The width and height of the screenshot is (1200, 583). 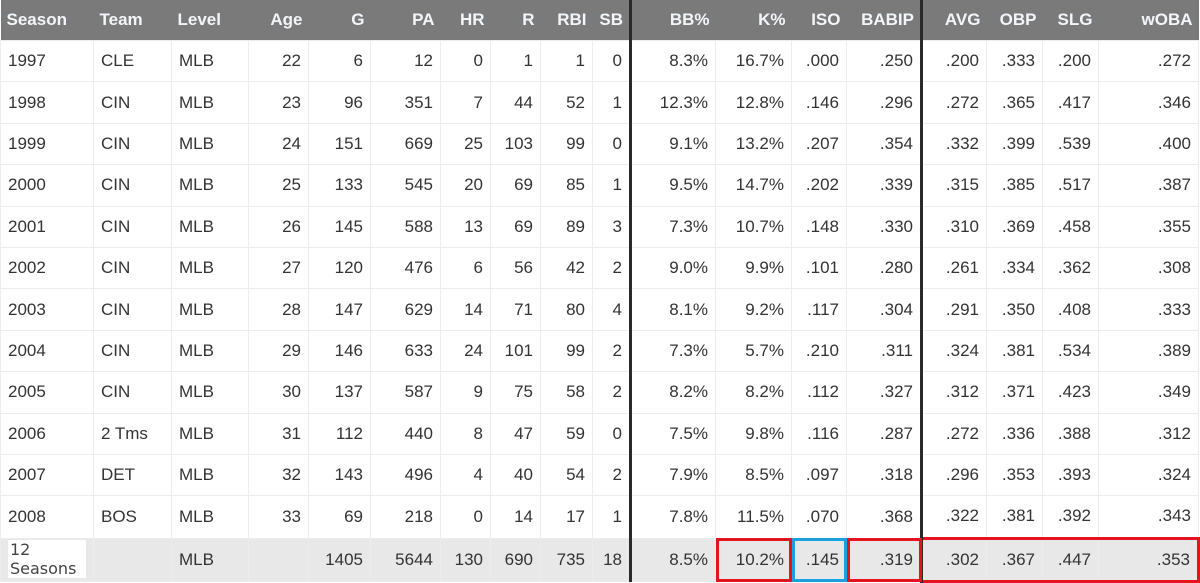 I want to click on cell-rbi: 89, so click(x=566, y=226).